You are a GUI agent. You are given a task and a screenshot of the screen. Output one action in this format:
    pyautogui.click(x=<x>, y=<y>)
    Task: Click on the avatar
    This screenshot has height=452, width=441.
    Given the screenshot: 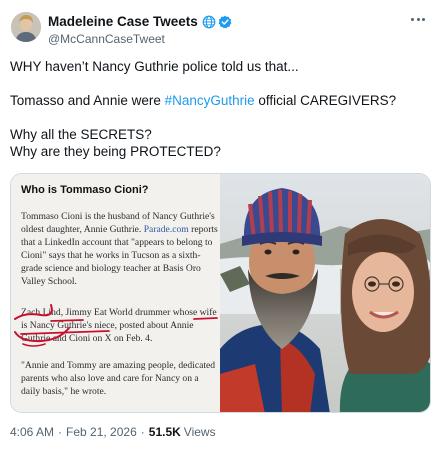 What is the action you would take?
    pyautogui.click(x=26, y=27)
    